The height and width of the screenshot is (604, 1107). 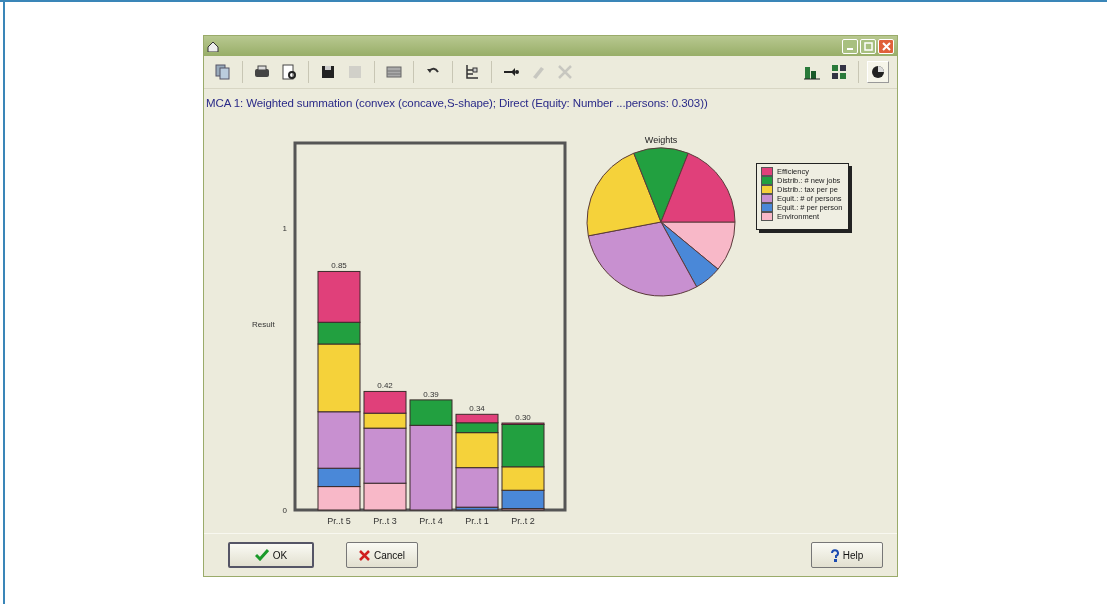 What do you see at coordinates (431, 521) in the screenshot?
I see `category-label: Pr..t 4` at bounding box center [431, 521].